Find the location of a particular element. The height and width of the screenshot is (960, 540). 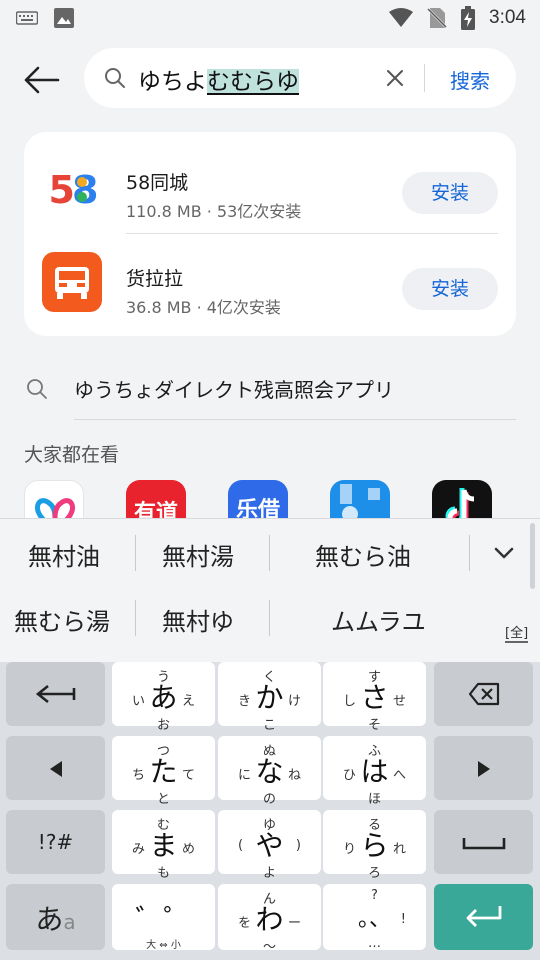

app-name: 货拉拉 is located at coordinates (155, 279).